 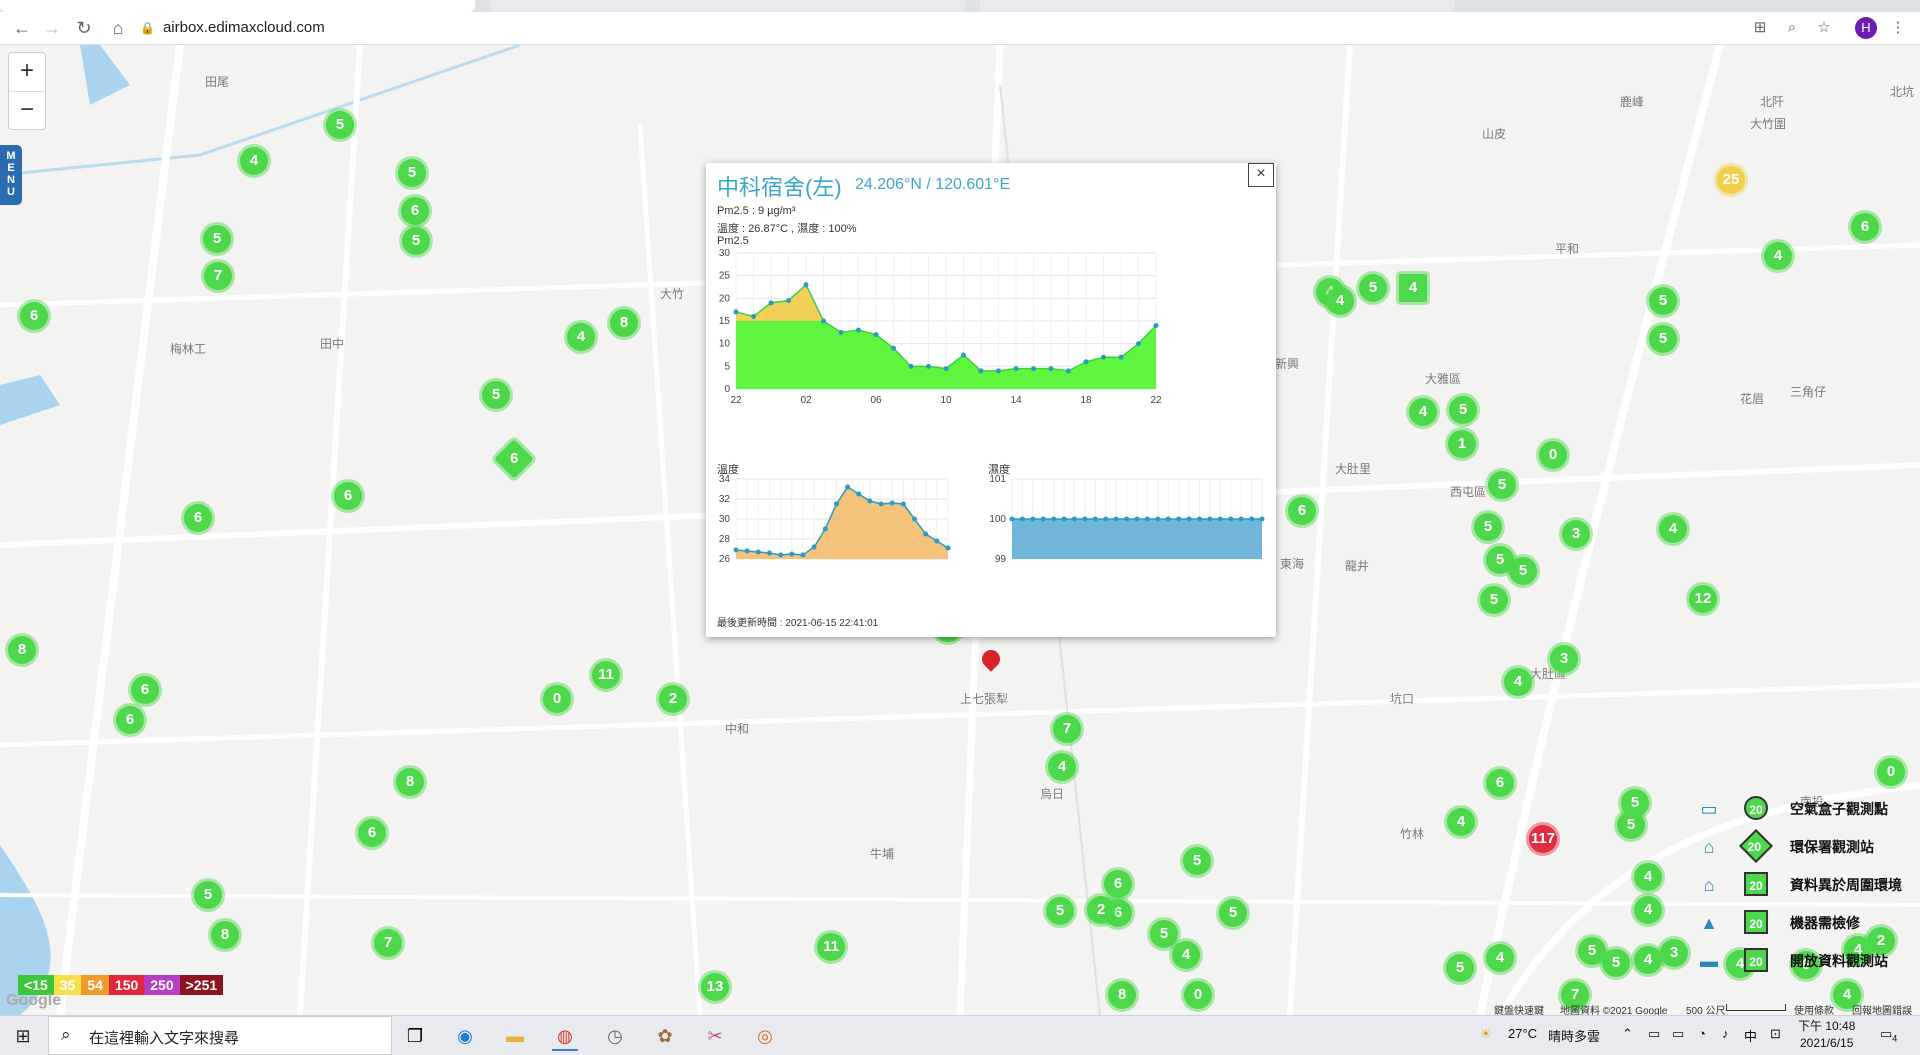 I want to click on wifi-icon: ◔, so click(x=1702, y=1033).